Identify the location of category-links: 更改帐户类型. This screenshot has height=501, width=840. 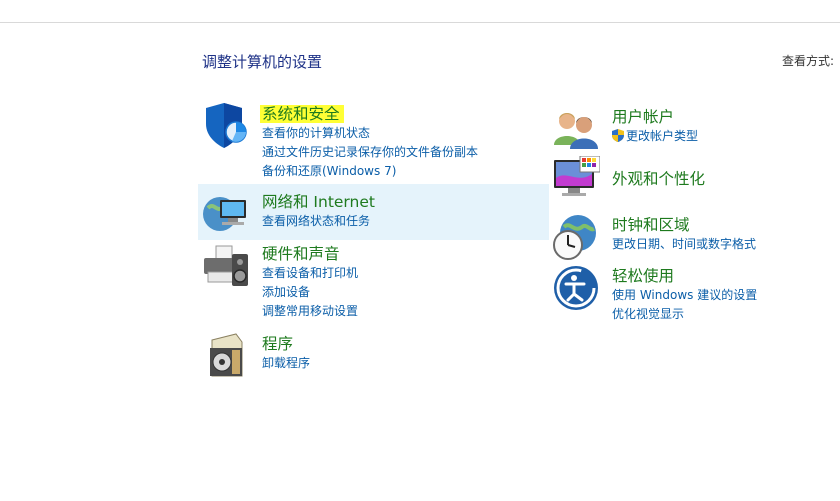
(655, 136).